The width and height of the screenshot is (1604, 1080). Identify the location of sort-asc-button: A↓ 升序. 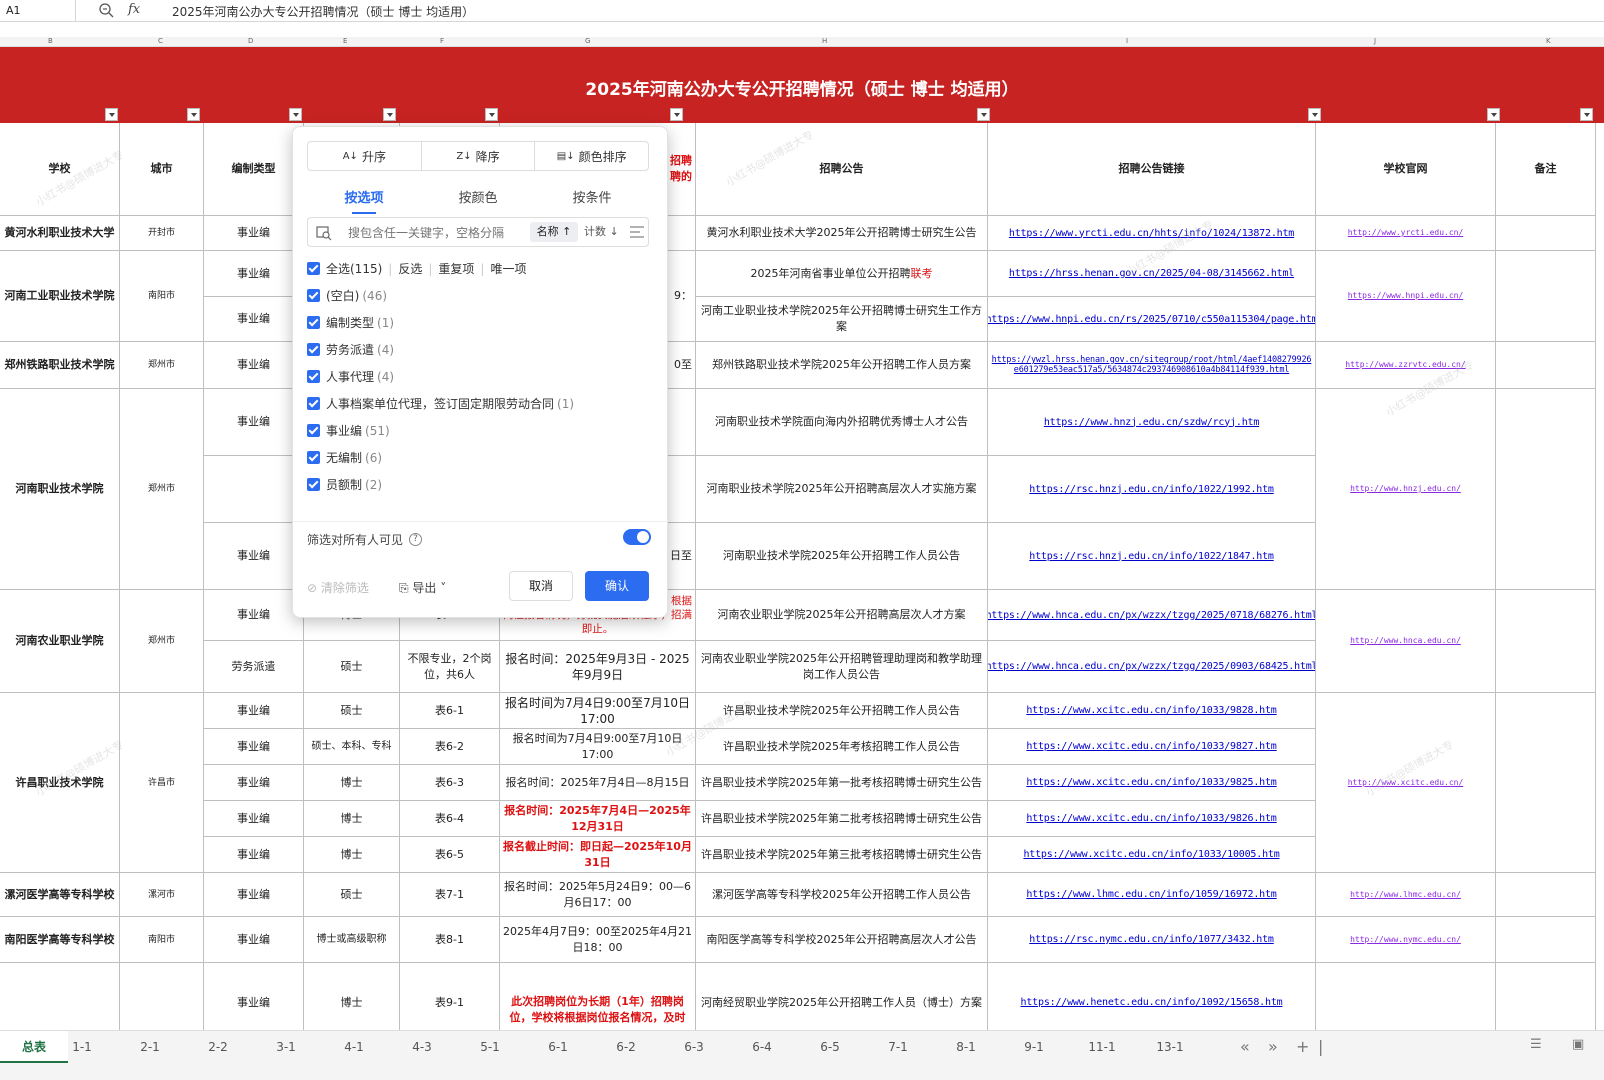
(365, 156).